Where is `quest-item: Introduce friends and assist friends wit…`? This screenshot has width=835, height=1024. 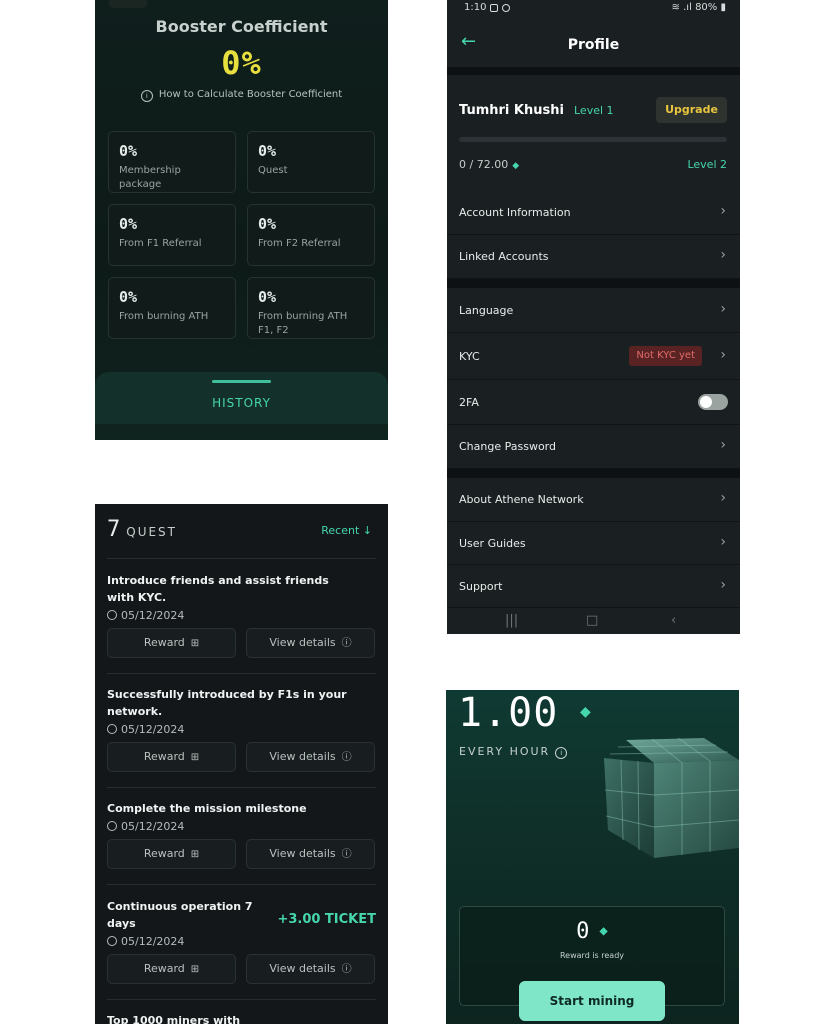 quest-item: Introduce friends and assist friends wit… is located at coordinates (241, 615).